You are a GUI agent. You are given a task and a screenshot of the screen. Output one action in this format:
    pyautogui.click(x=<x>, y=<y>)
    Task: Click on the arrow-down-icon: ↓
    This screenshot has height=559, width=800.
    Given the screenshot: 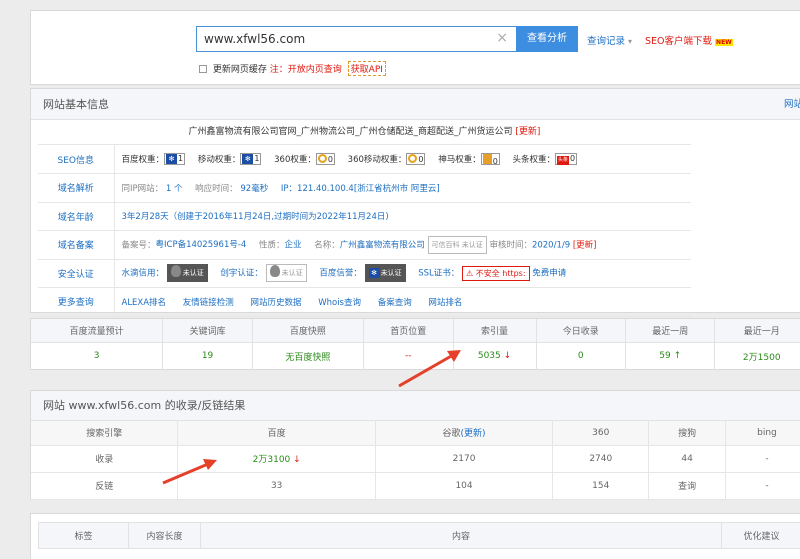 What is the action you would take?
    pyautogui.click(x=507, y=356)
    